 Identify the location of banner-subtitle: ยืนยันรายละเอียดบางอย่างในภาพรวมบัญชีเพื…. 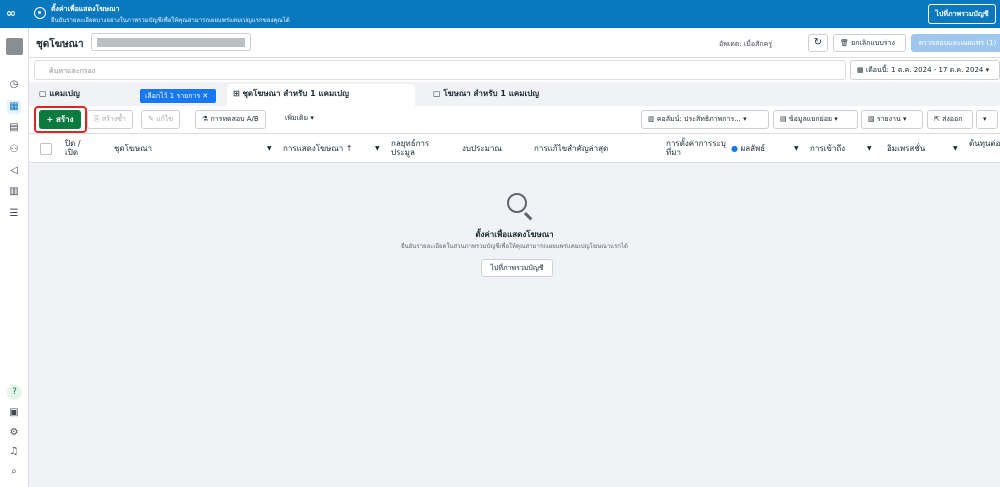
(170, 20).